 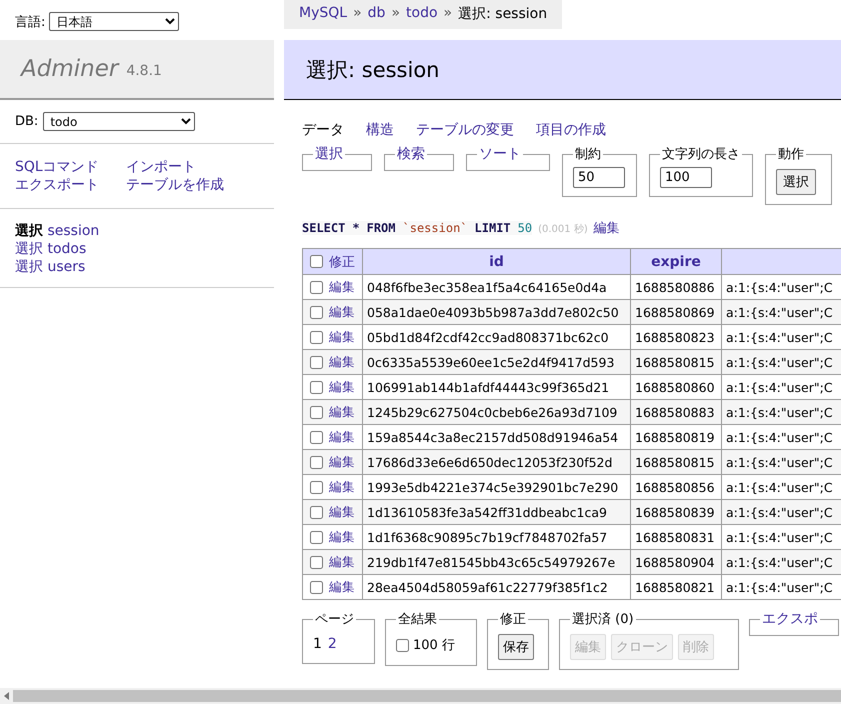 What do you see at coordinates (334, 619) in the screenshot?
I see `fieldset-legend: ページ` at bounding box center [334, 619].